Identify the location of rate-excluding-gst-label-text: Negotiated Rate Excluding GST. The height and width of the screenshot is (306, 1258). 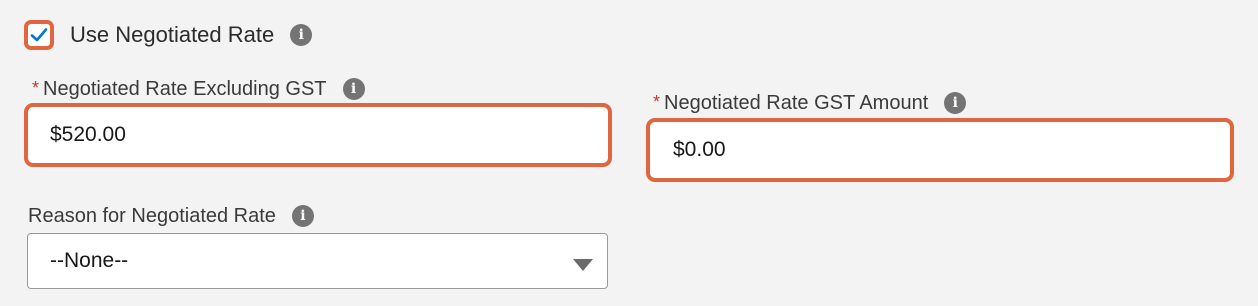
(185, 88).